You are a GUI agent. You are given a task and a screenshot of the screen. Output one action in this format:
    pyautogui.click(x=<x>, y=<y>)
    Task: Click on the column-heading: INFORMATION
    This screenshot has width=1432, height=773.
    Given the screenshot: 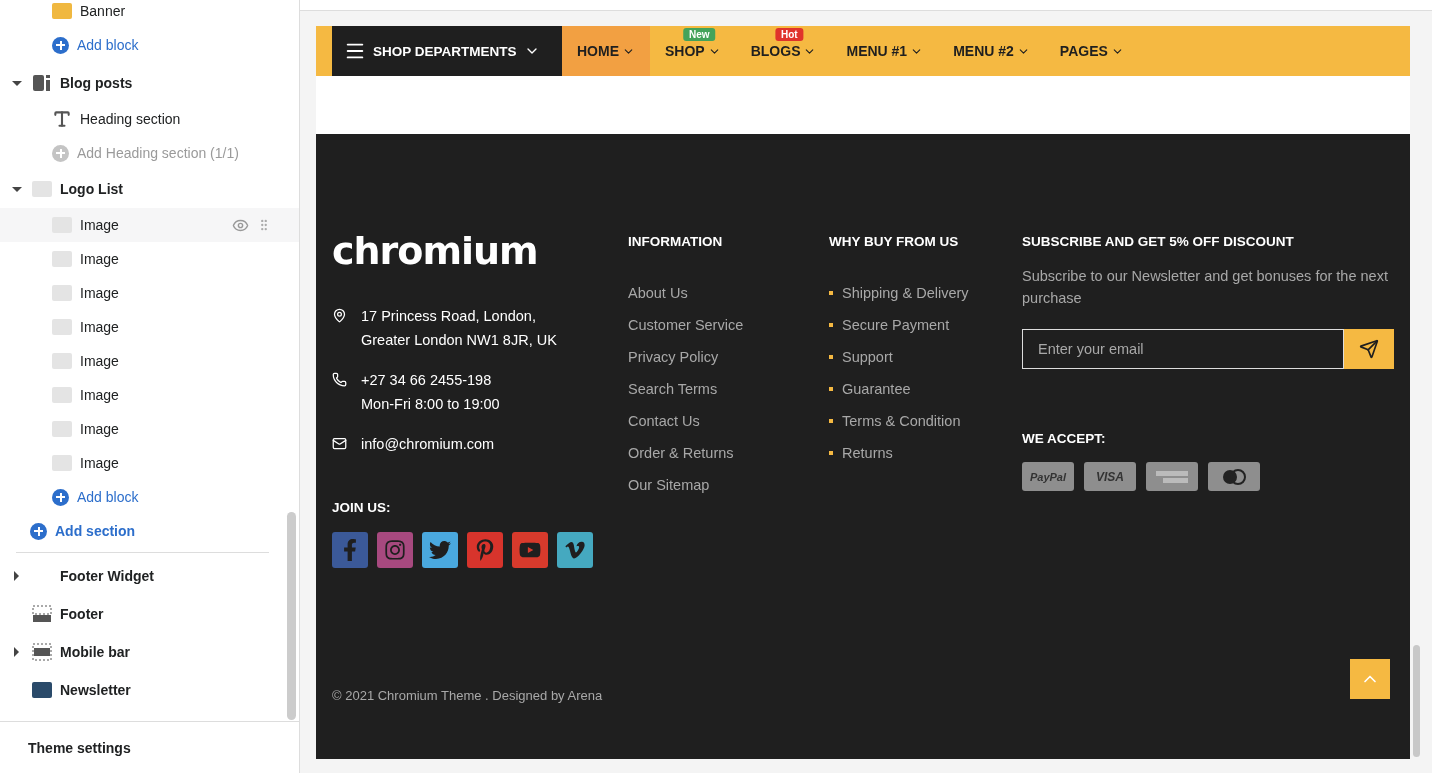 What is the action you would take?
    pyautogui.click(x=676, y=241)
    